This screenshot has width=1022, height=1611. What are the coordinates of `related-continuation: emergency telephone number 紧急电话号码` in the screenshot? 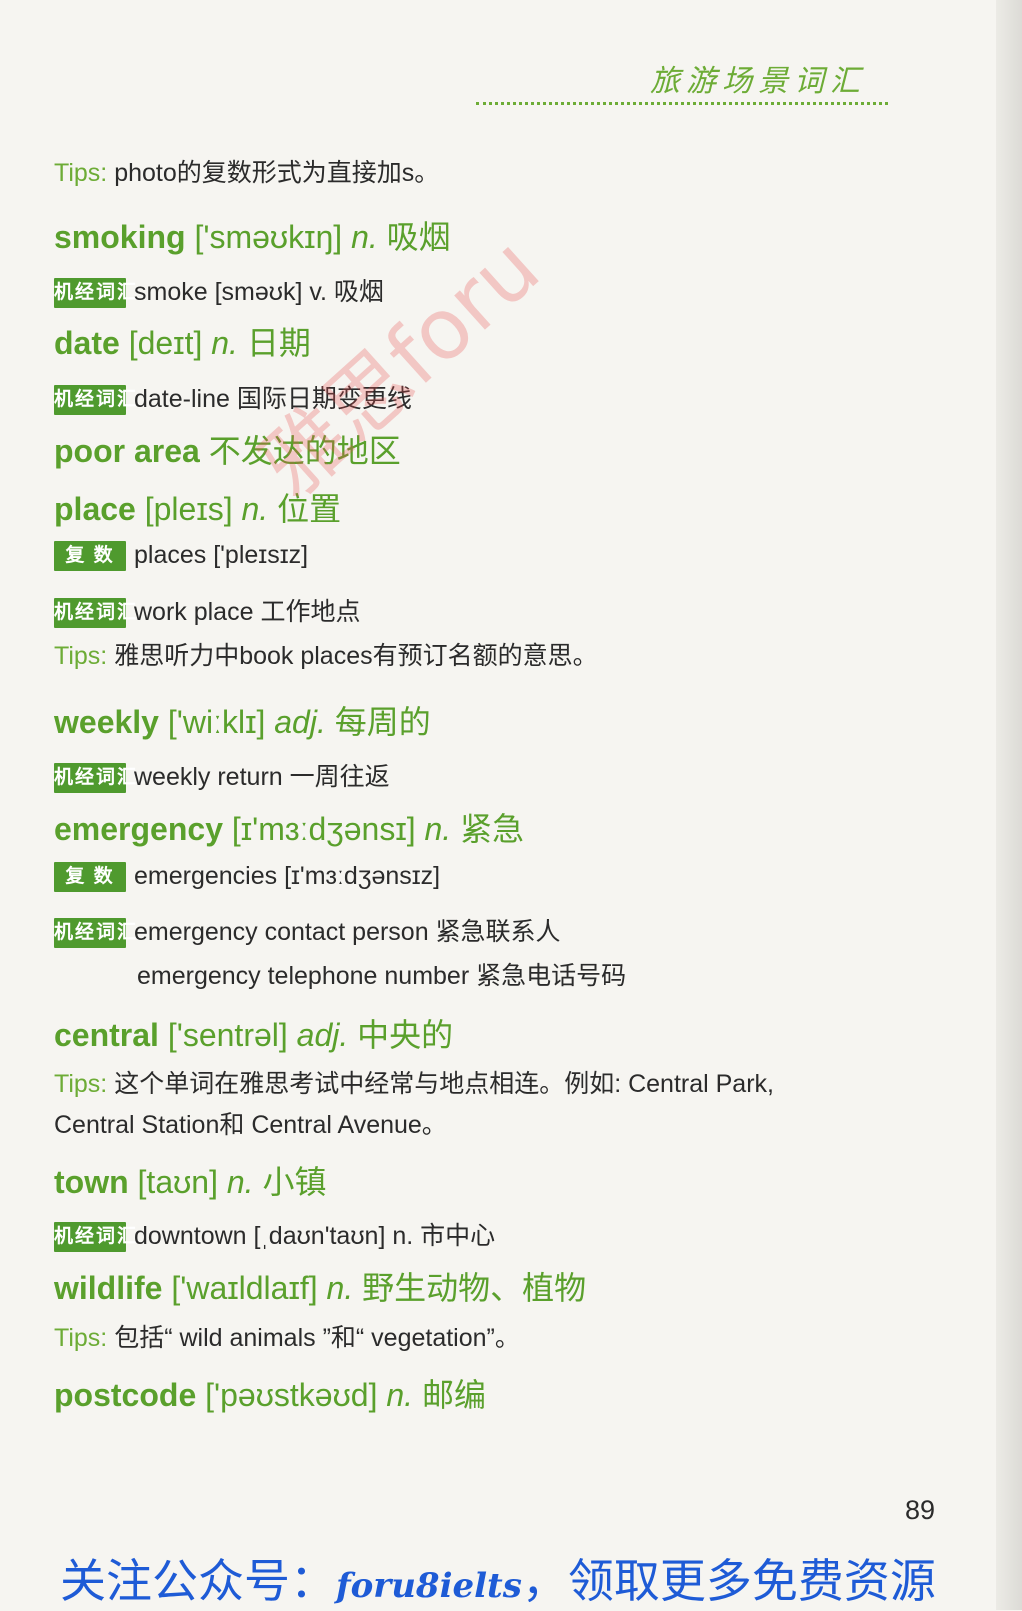 It's located at (340, 974).